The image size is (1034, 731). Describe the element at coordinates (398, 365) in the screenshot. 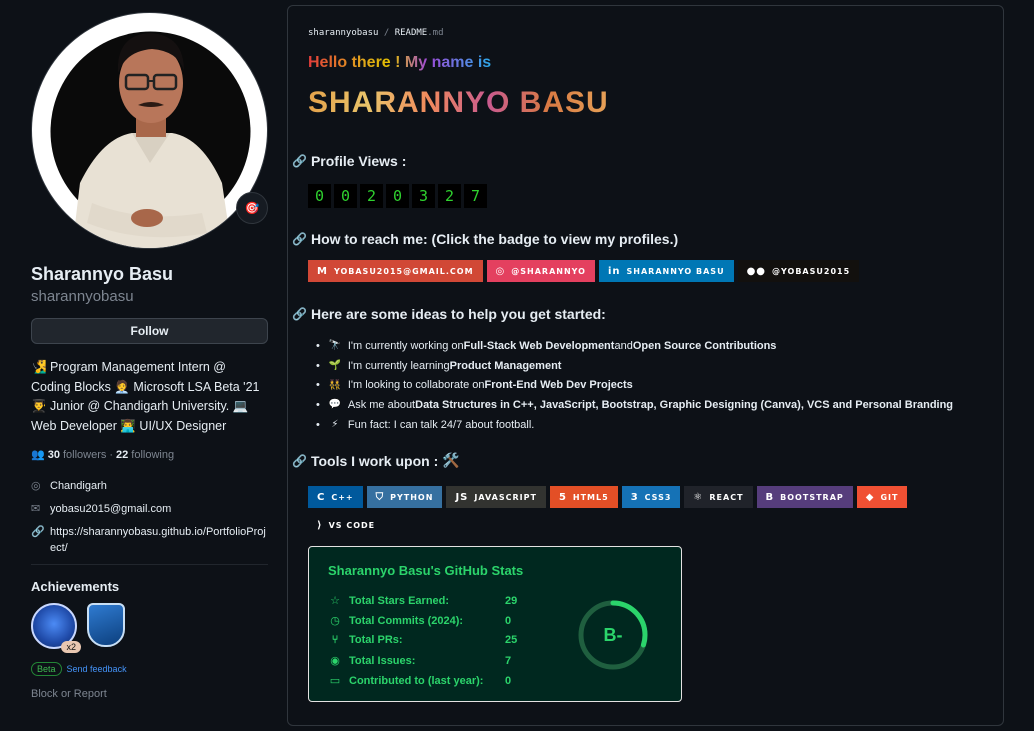

I see `idea-prefix: I'm currently learning` at that location.